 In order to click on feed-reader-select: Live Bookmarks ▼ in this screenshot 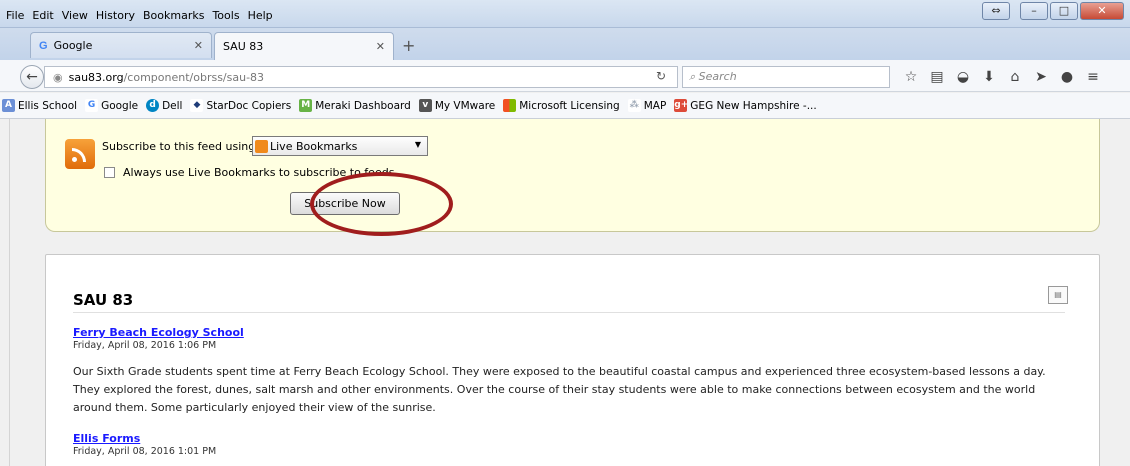, I will do `click(340, 146)`.